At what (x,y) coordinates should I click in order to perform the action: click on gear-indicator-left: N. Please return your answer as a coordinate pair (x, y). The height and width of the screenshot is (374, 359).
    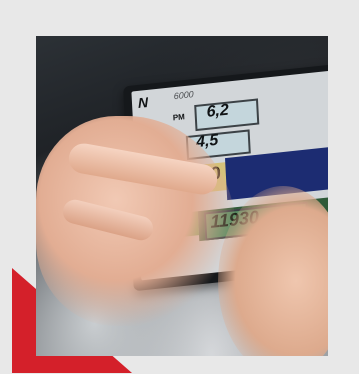
    Looking at the image, I should click on (143, 102).